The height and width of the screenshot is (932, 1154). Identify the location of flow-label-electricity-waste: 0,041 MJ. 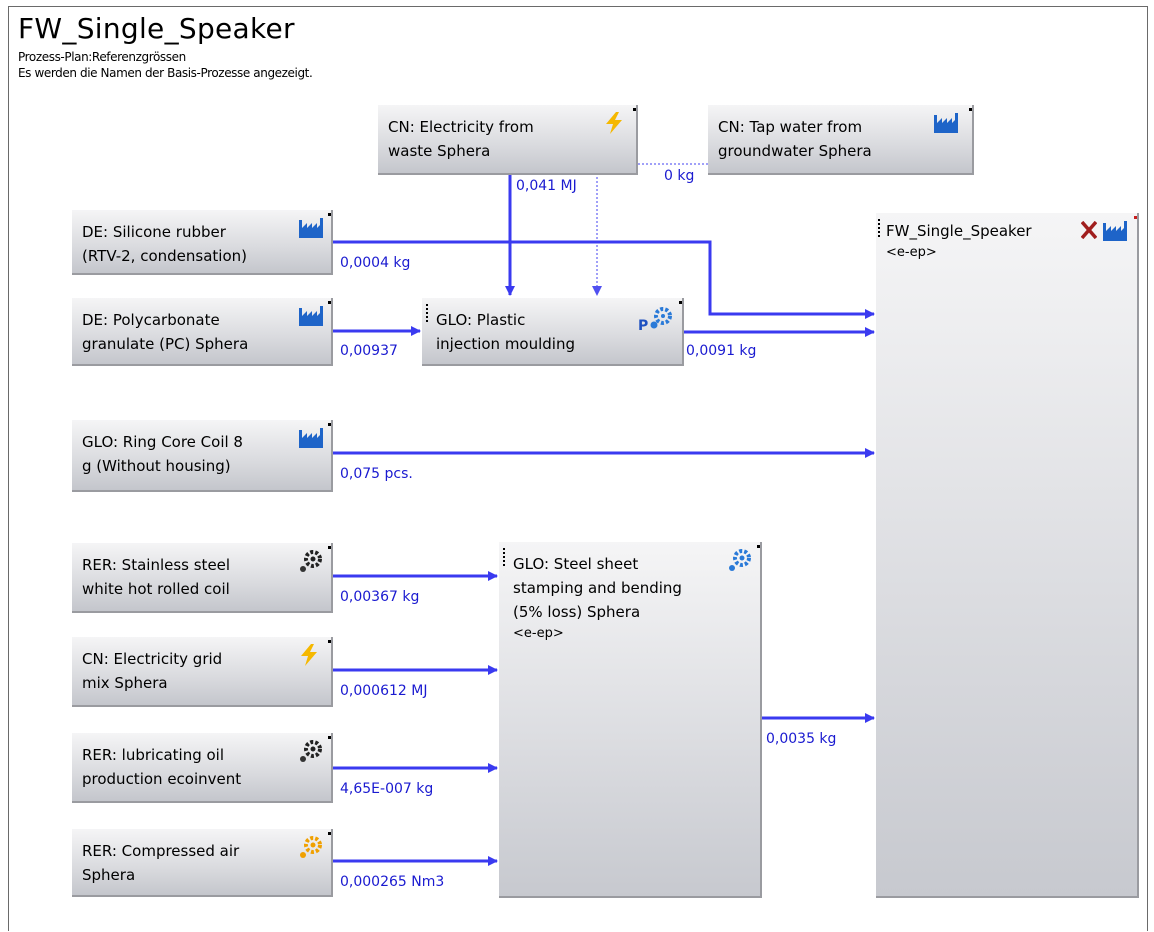
(546, 186).